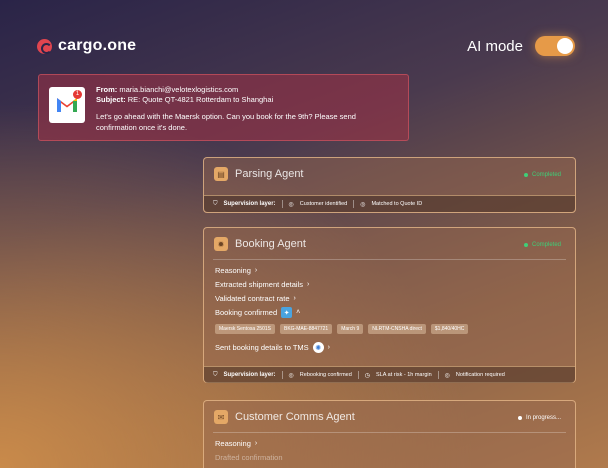 The image size is (608, 468). I want to click on sent-label: Sent booking details to TMS, so click(262, 347).